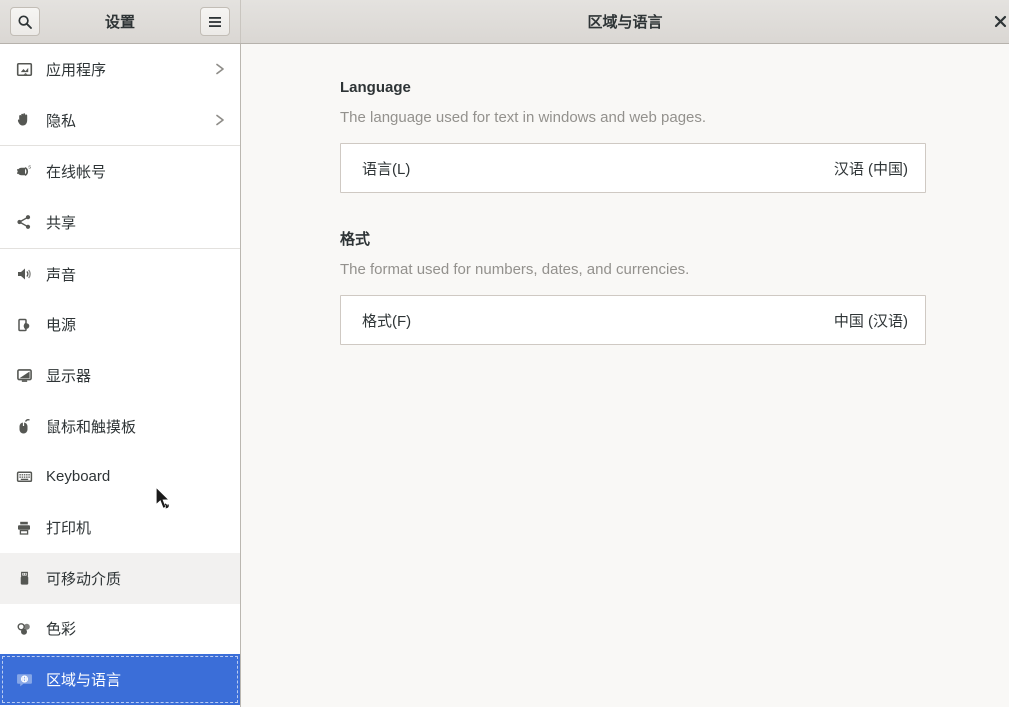  Describe the element at coordinates (120, 222) in the screenshot. I see `sidebar-item-sharing: 共享` at that location.